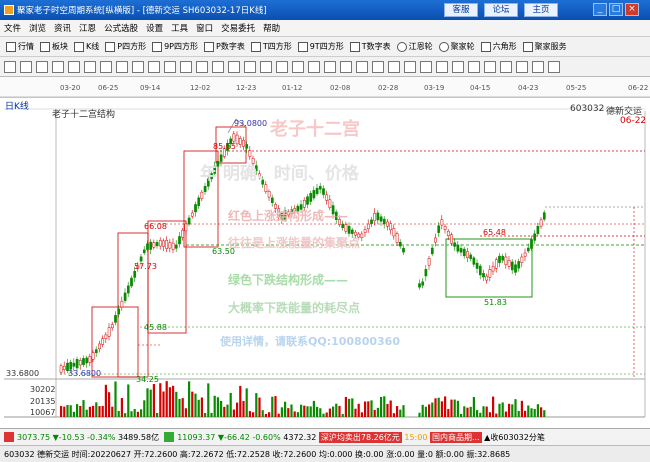  Describe the element at coordinates (20, 46) in the screenshot. I see `tool-quote: 行情` at that location.